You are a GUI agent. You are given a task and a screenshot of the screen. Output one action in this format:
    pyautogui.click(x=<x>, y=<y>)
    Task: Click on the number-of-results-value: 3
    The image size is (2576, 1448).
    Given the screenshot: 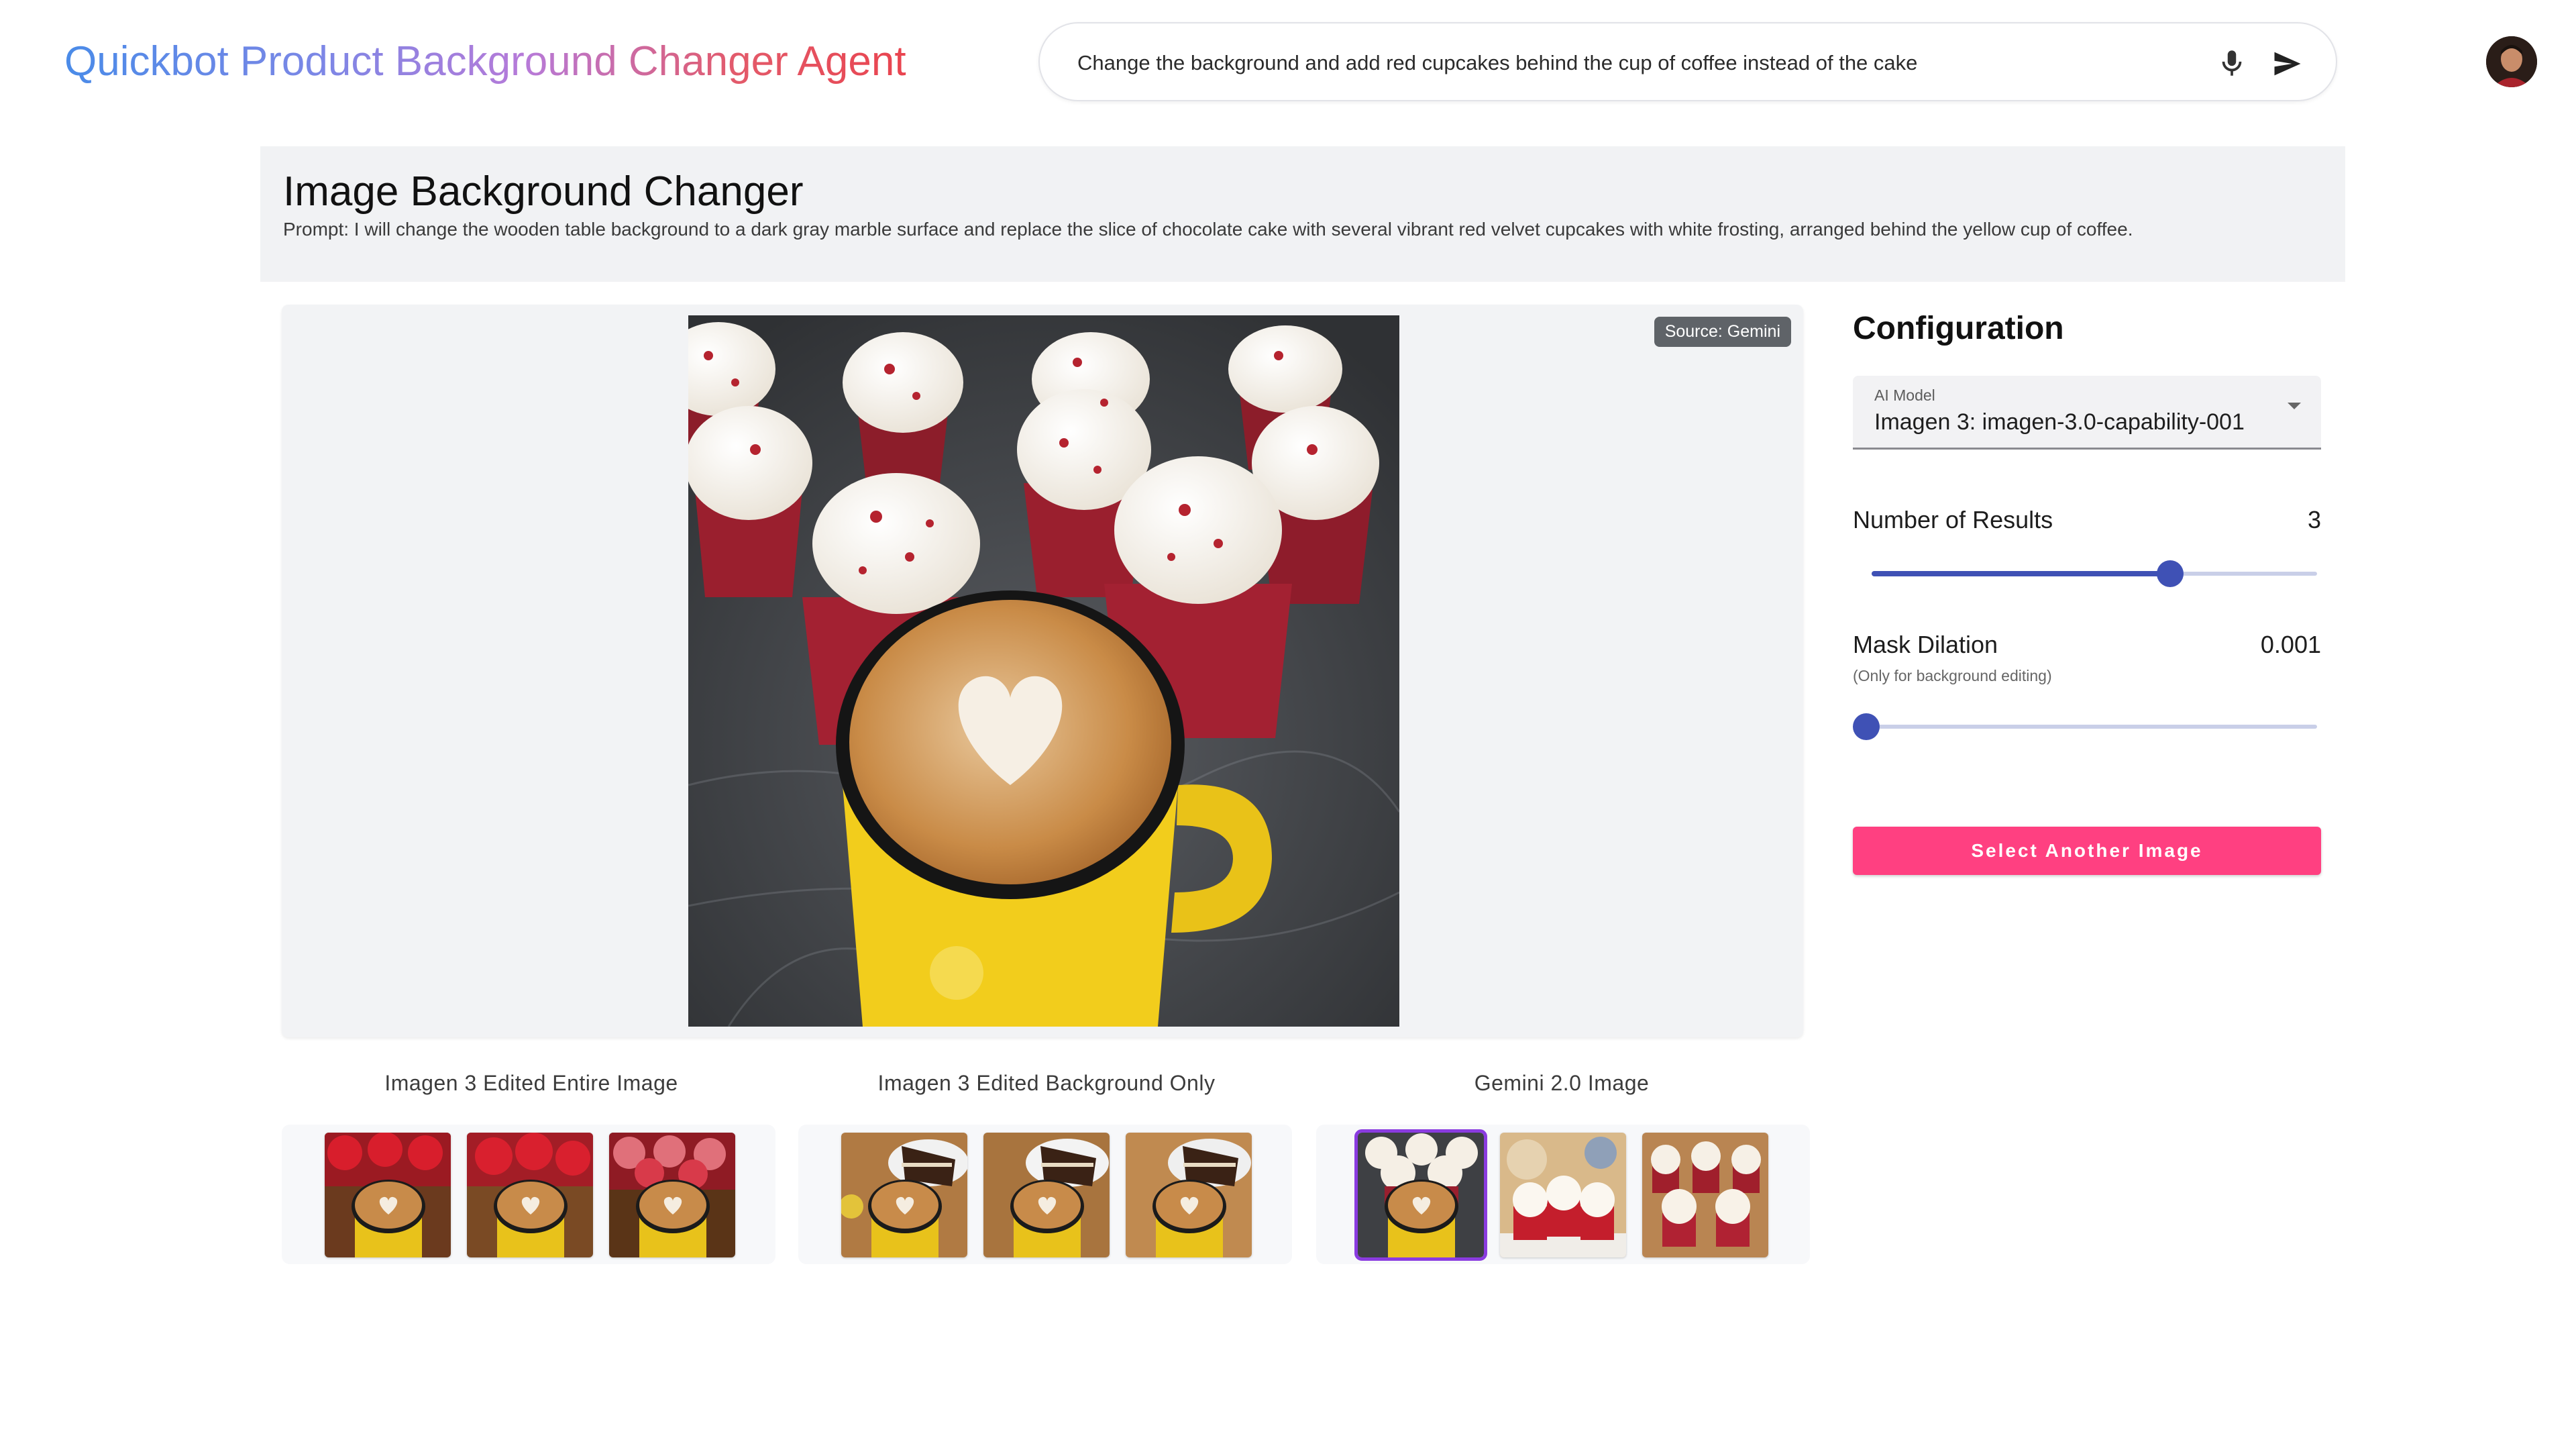 What is the action you would take?
    pyautogui.click(x=2314, y=519)
    